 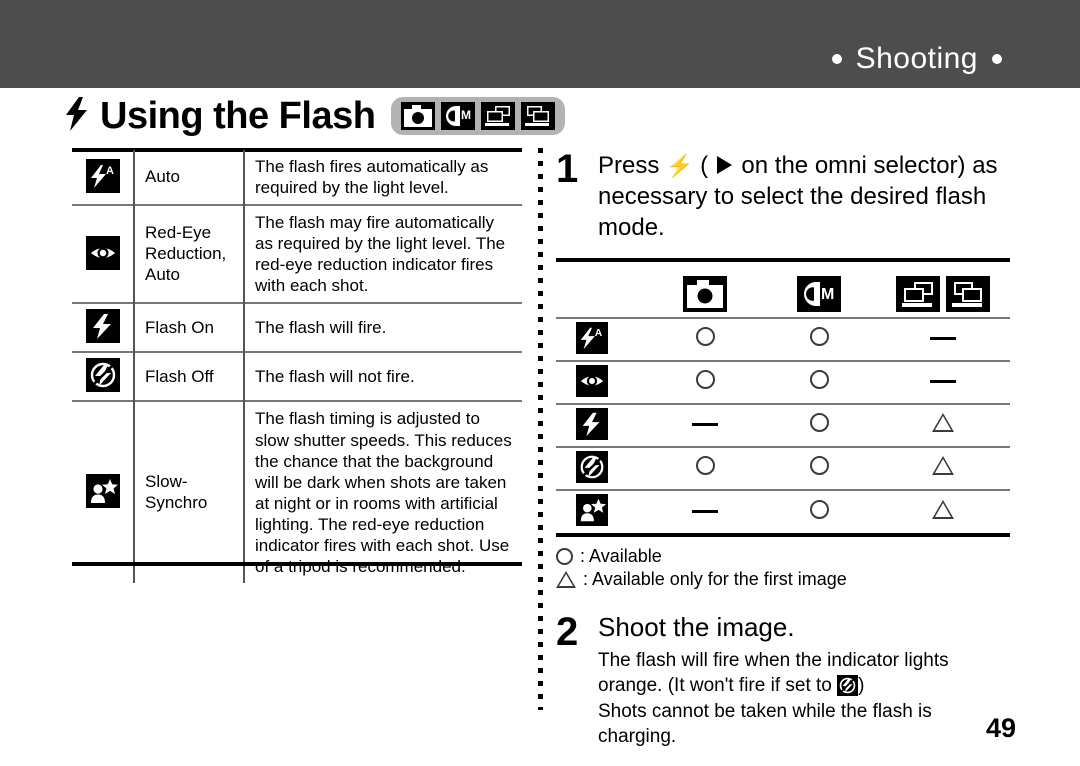 I want to click on right-arrow-icon, so click(x=724, y=165).